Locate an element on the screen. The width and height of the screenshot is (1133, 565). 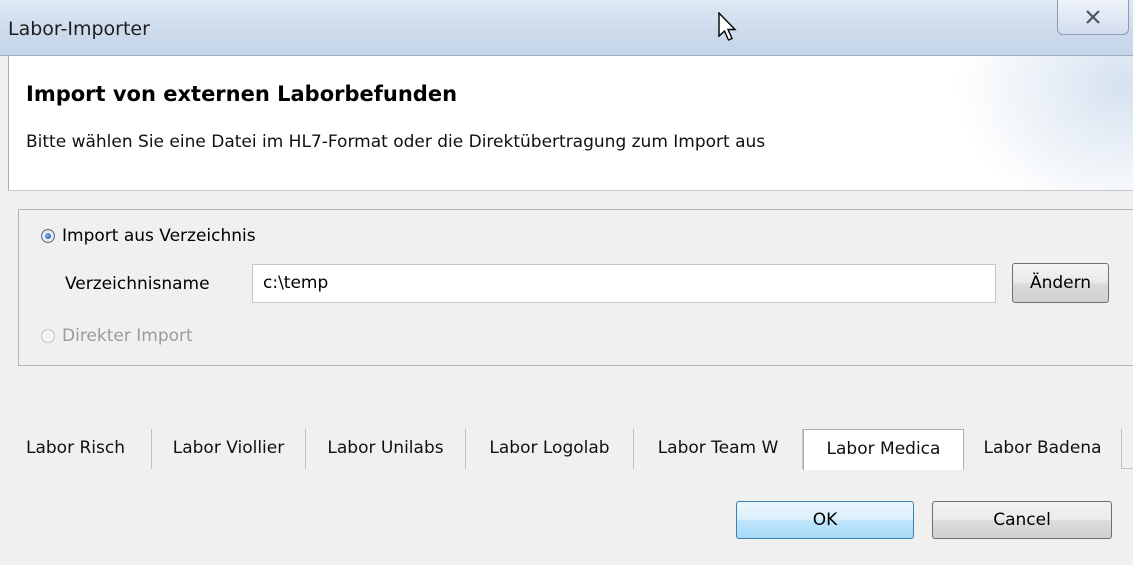
tab-labor-badena: Labor Badena is located at coordinates (1043, 449).